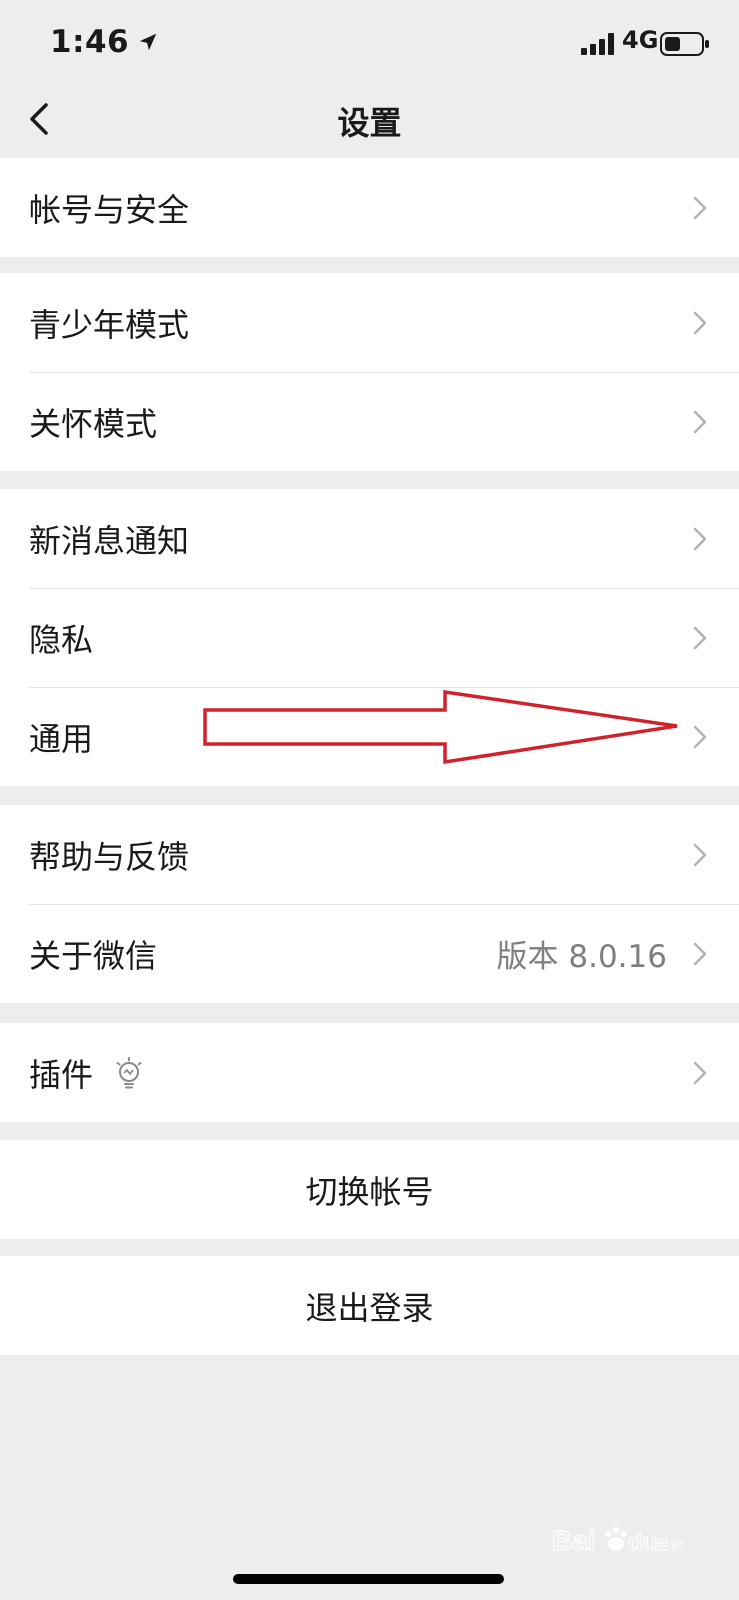 This screenshot has height=1600, width=739. I want to click on version-value: 版本 8.0.16, so click(581, 957).